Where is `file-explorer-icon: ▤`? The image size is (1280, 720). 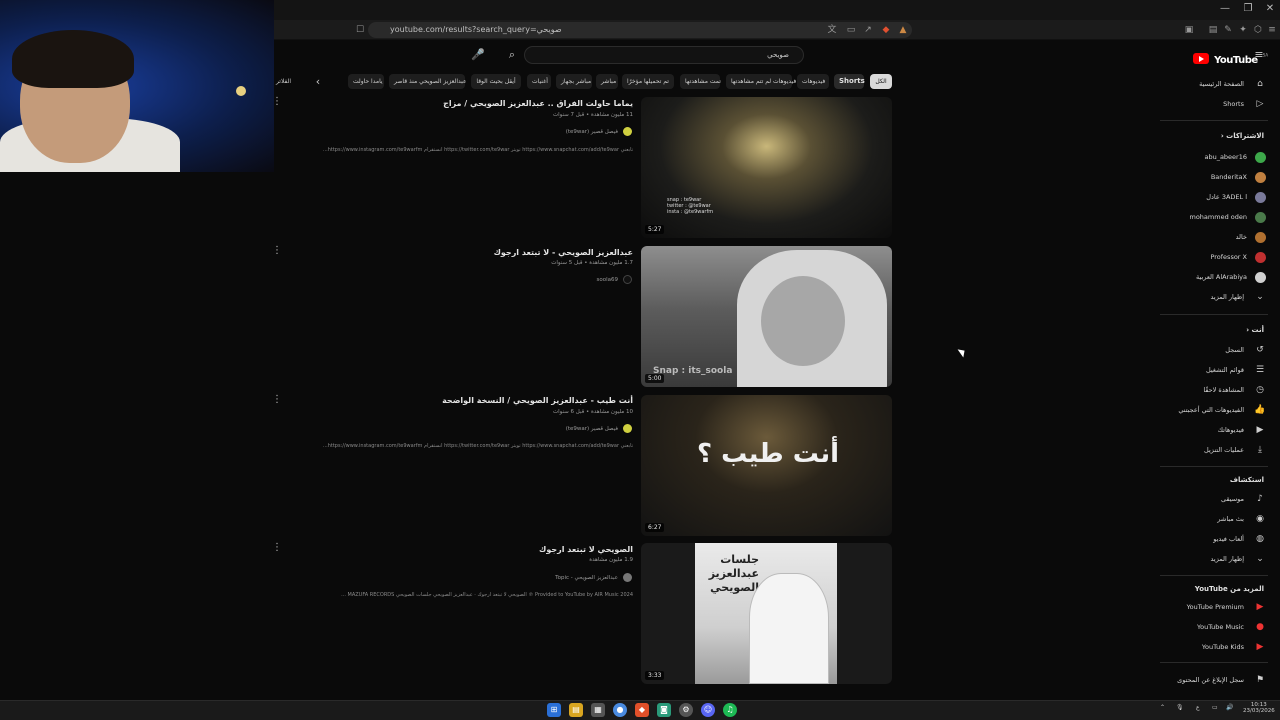
file-explorer-icon: ▤ is located at coordinates (576, 710).